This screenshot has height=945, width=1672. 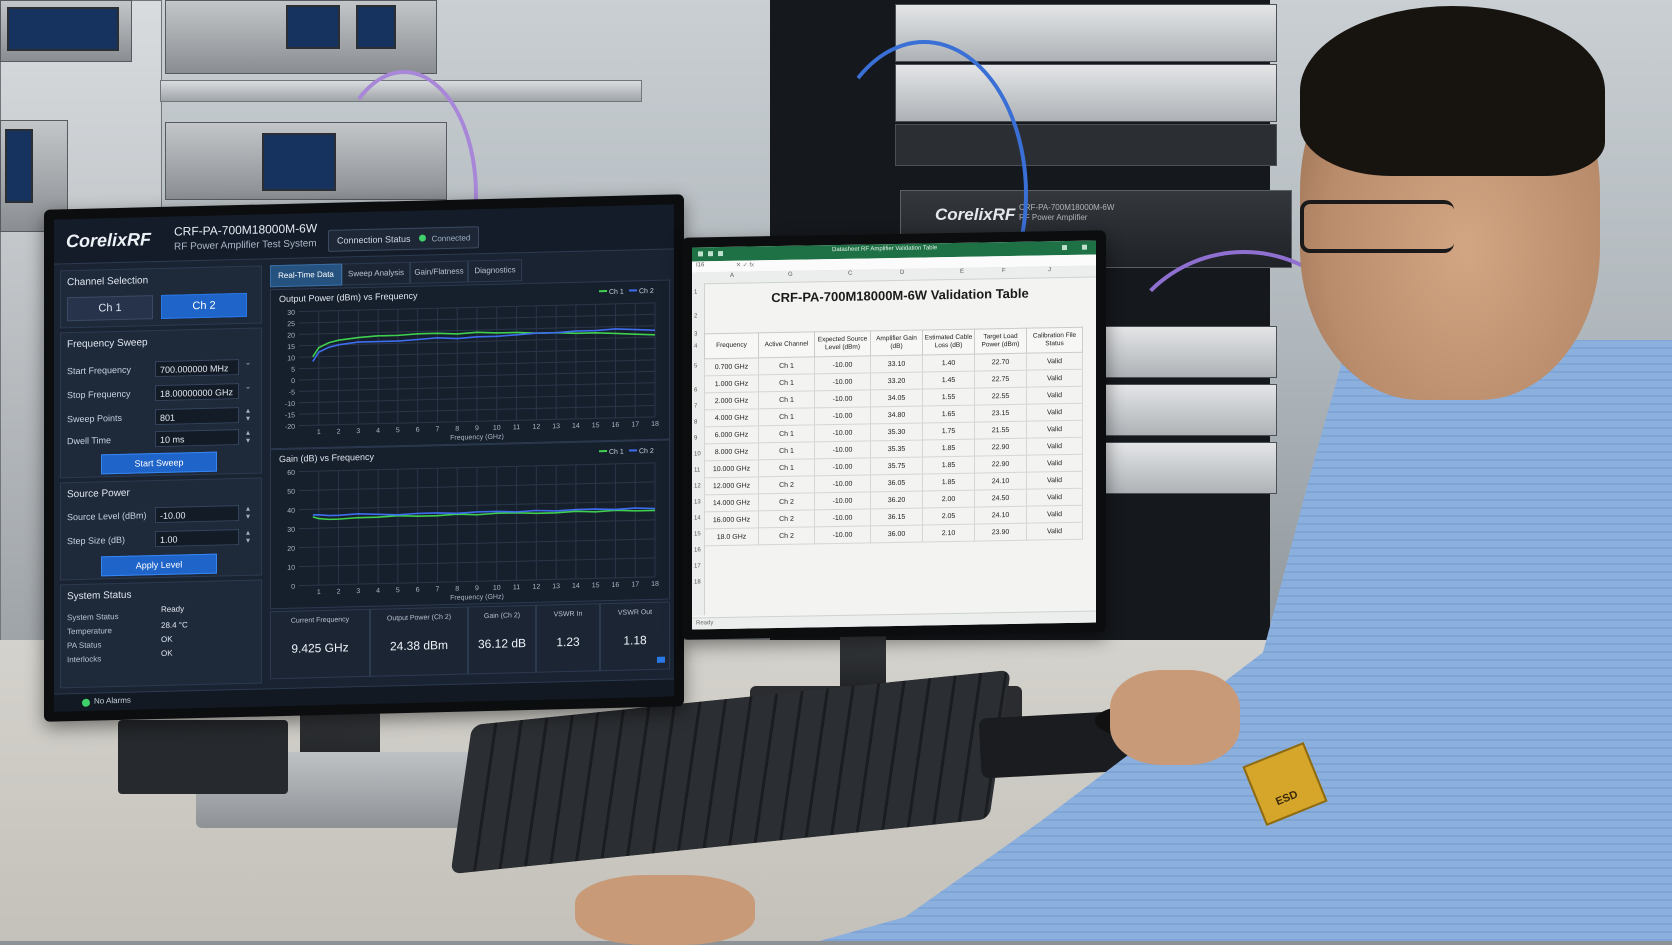 I want to click on table-cell: 2.000 GHz, so click(x=732, y=401).